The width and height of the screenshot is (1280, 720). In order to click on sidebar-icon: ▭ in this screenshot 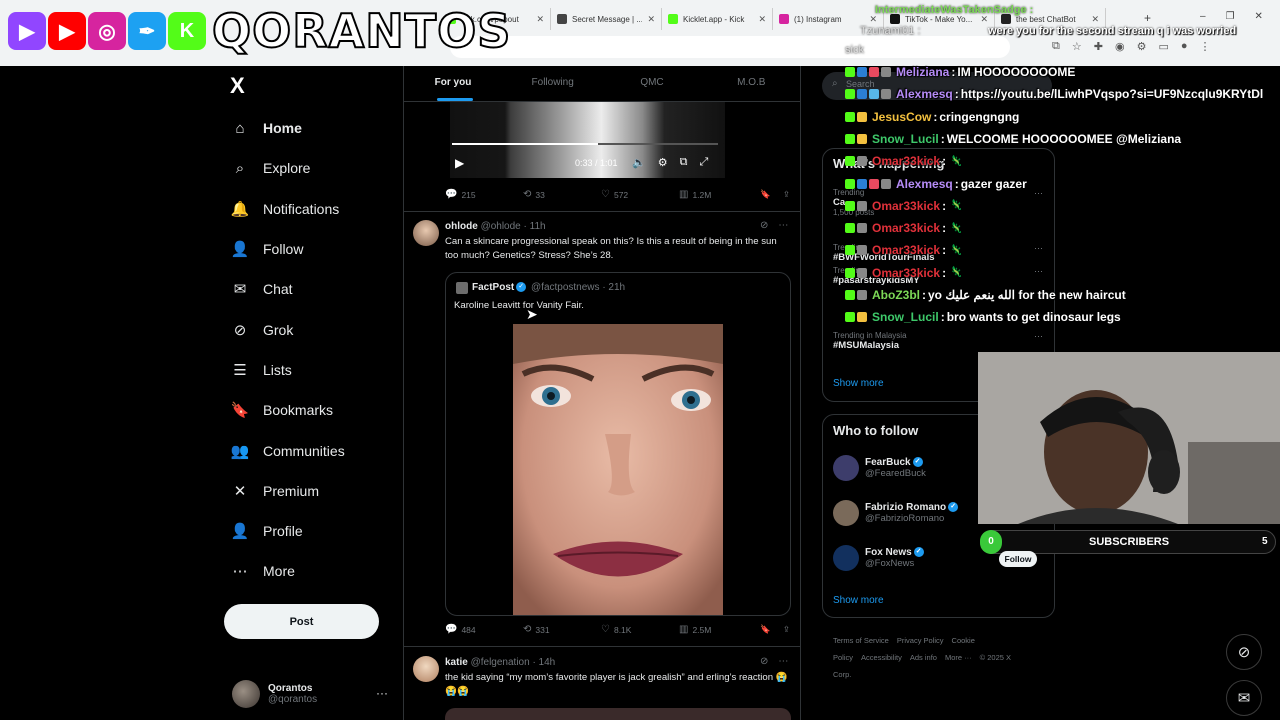, I will do `click(1163, 46)`.